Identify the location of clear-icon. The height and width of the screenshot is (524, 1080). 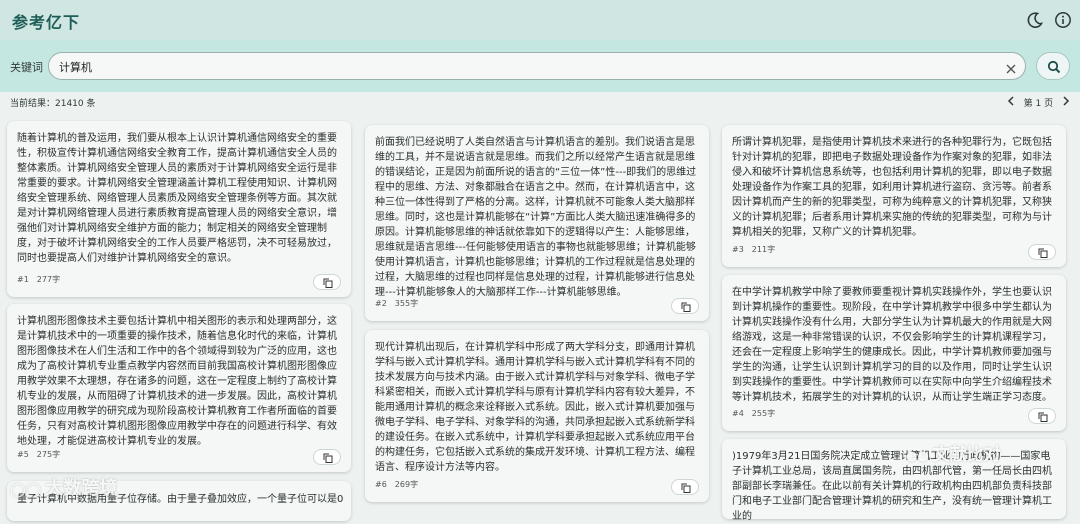
(1011, 67).